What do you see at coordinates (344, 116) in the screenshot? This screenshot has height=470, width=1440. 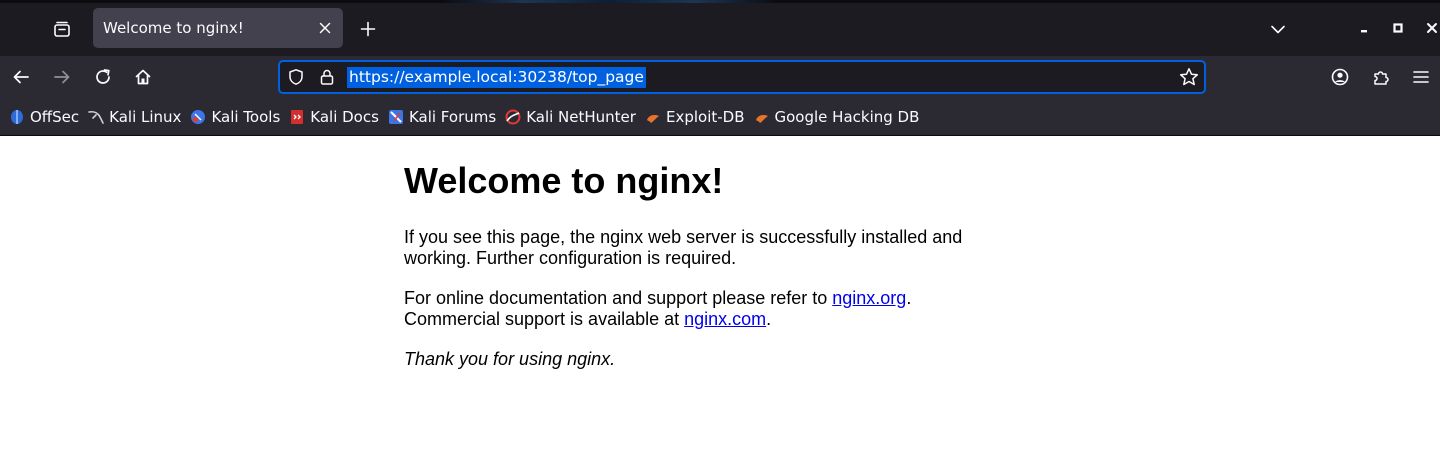 I see `bookmark-label: Kali Docs` at bounding box center [344, 116].